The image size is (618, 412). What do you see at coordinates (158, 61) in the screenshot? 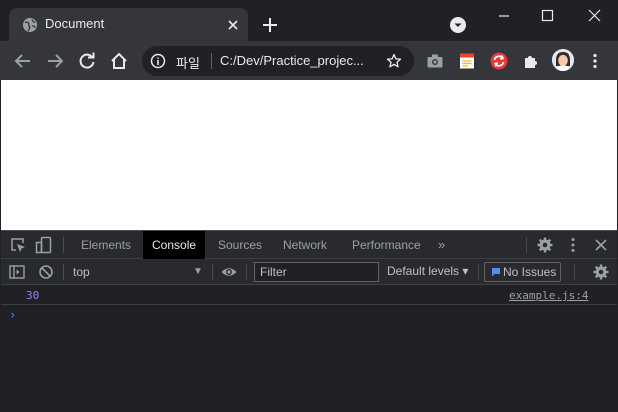
I see `info-icon` at bounding box center [158, 61].